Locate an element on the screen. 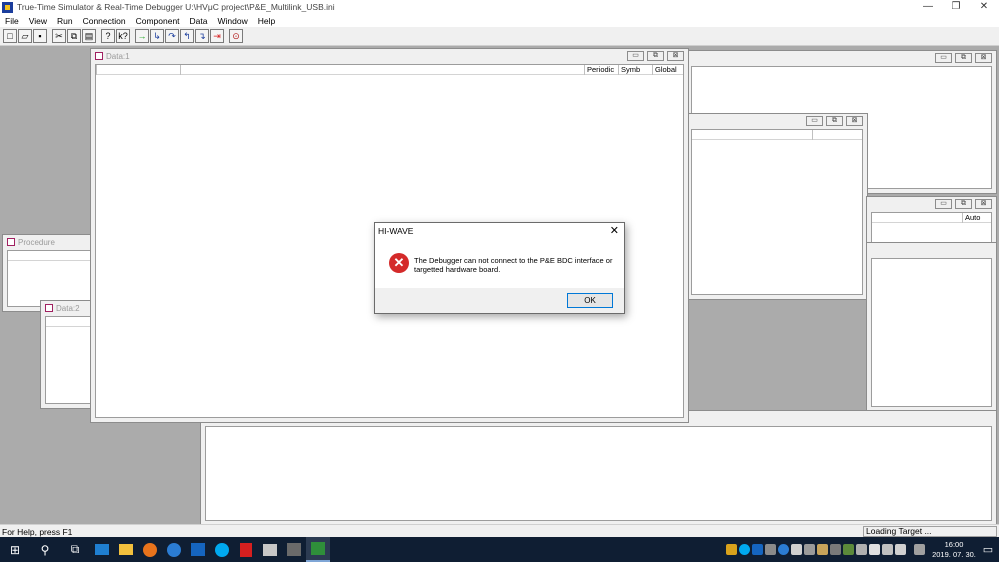  reset-icon: ⊙ is located at coordinates (236, 36).